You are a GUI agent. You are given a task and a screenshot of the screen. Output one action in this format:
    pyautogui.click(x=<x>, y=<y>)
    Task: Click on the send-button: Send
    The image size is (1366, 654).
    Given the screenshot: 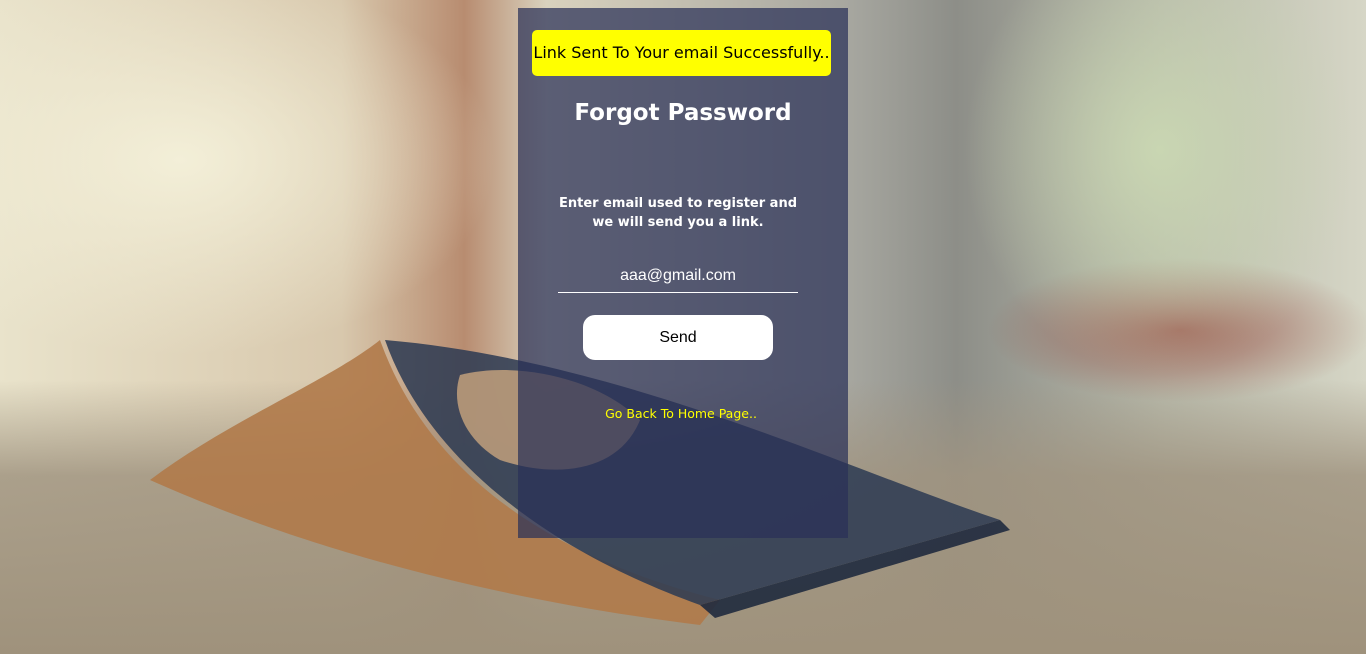 What is the action you would take?
    pyautogui.click(x=678, y=337)
    